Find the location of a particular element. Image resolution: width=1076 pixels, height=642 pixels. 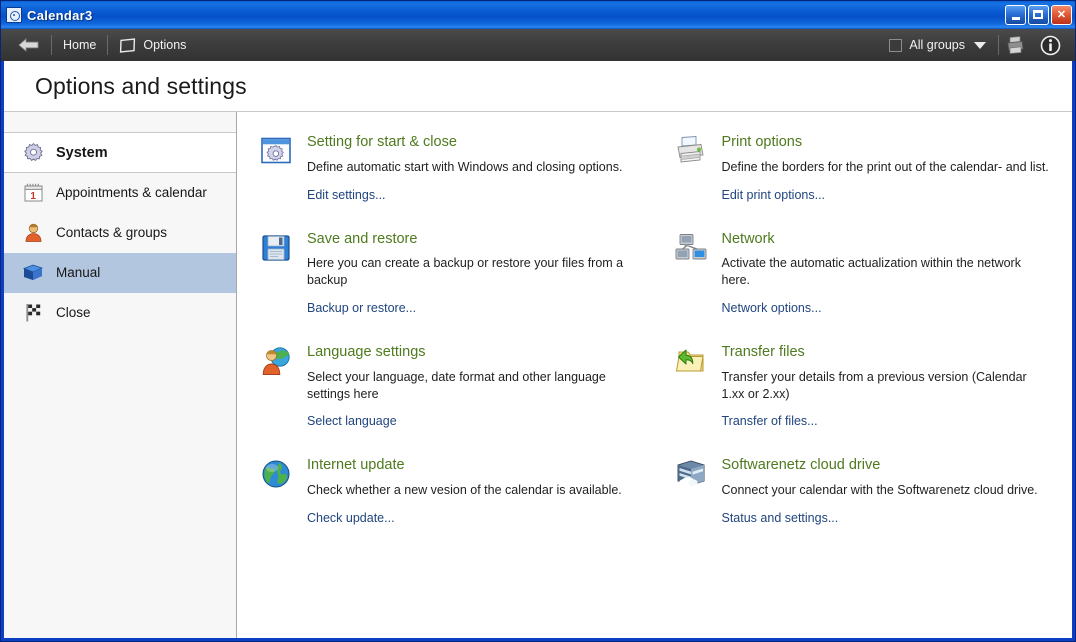

close-button: ✕ is located at coordinates (1061, 15).